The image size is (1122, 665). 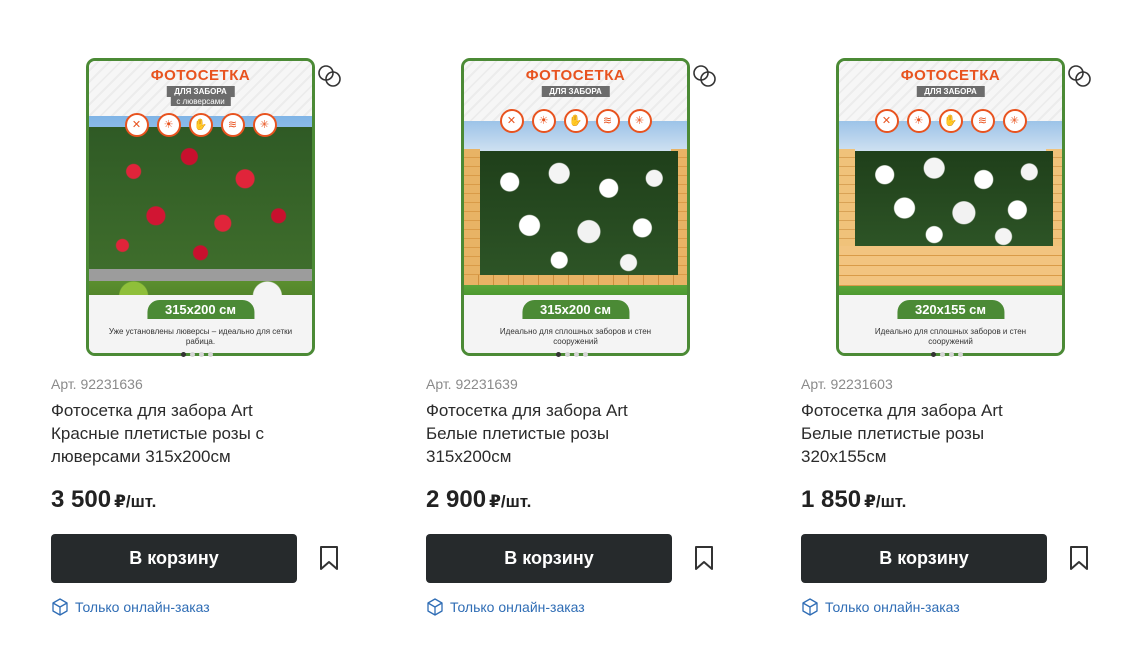 I want to click on price-value: 2 900, so click(x=456, y=499).